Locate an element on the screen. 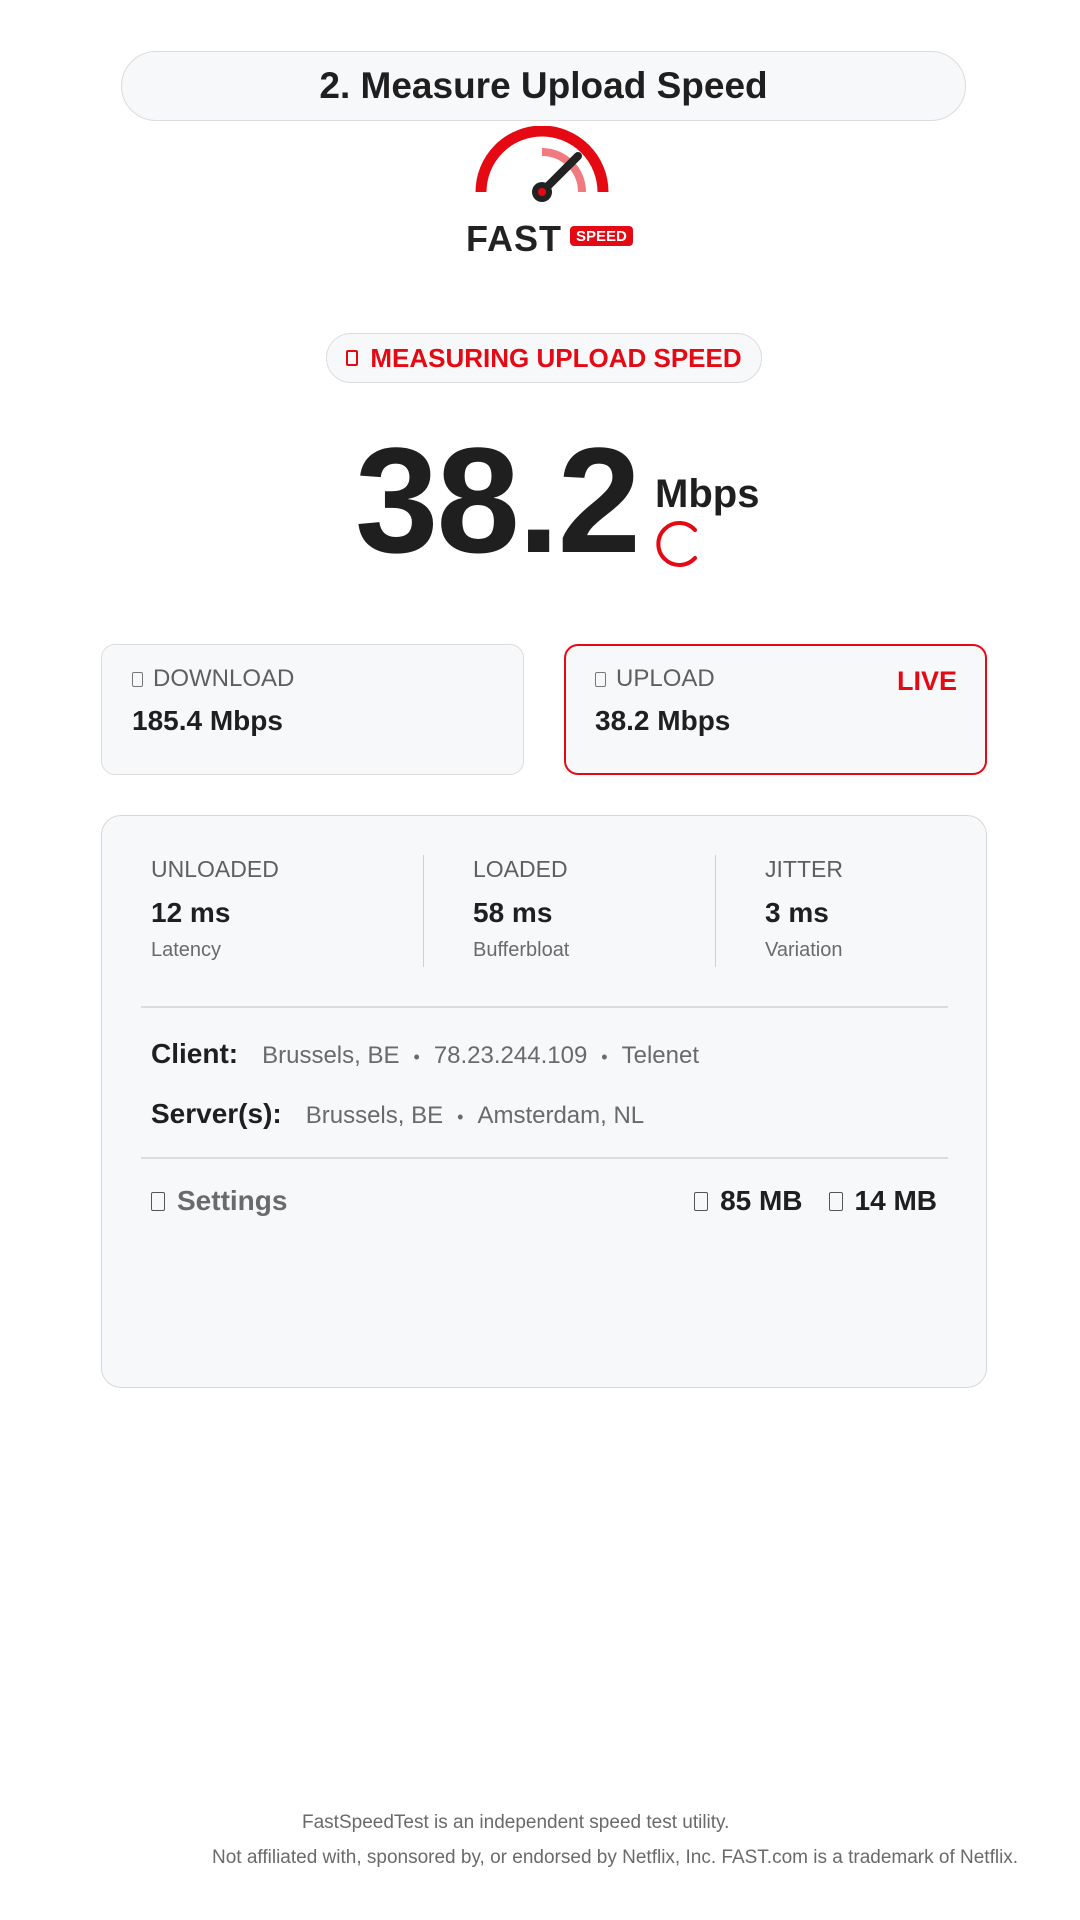 The width and height of the screenshot is (1080, 1920). fast-speed-logo: FAST SPEED is located at coordinates (549, 192).